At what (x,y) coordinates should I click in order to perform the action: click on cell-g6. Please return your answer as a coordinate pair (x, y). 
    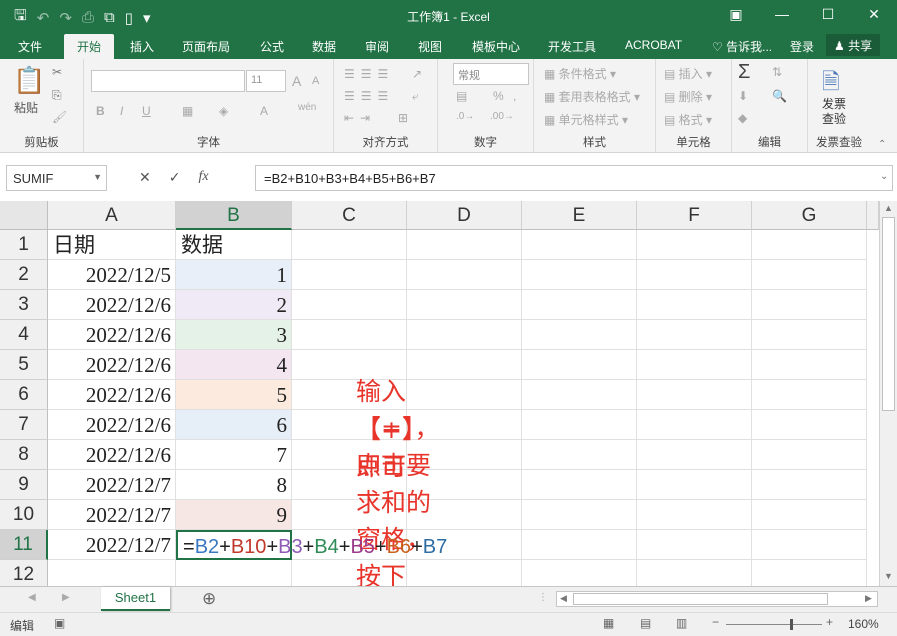
    Looking at the image, I should click on (809, 395).